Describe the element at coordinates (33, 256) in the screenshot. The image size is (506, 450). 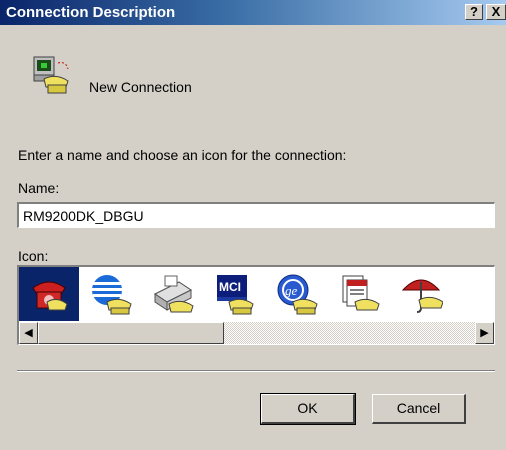
I see `icon-label: Icon:` at that location.